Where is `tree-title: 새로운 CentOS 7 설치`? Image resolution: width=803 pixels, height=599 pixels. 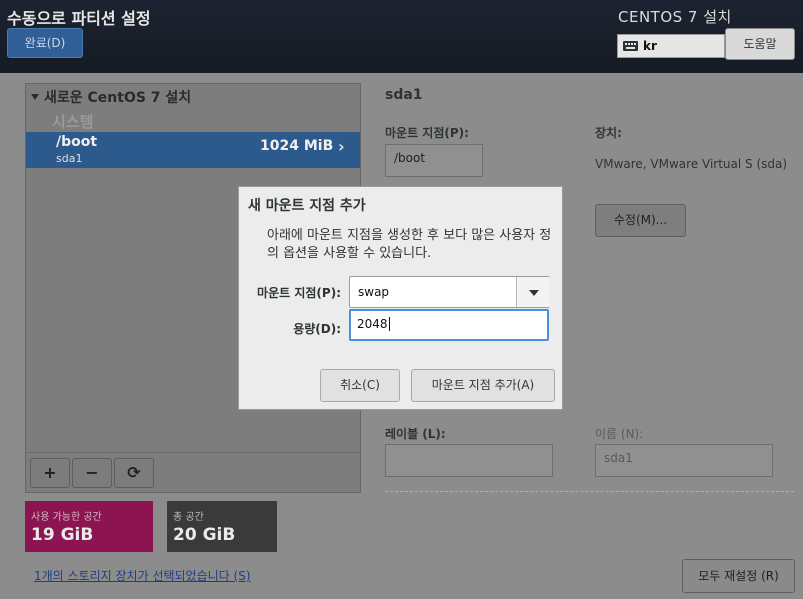 tree-title: 새로운 CentOS 7 설치 is located at coordinates (118, 98).